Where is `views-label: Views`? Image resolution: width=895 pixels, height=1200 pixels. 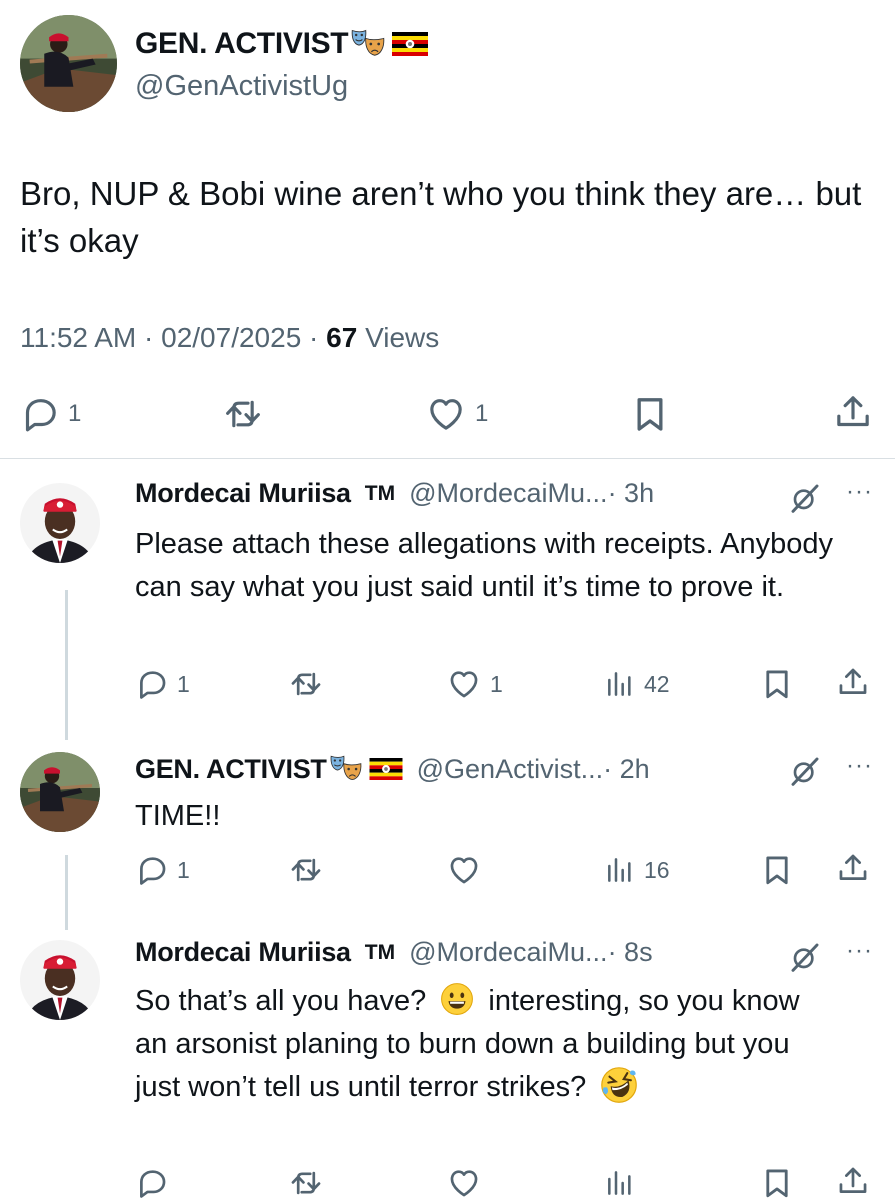 views-label: Views is located at coordinates (402, 337).